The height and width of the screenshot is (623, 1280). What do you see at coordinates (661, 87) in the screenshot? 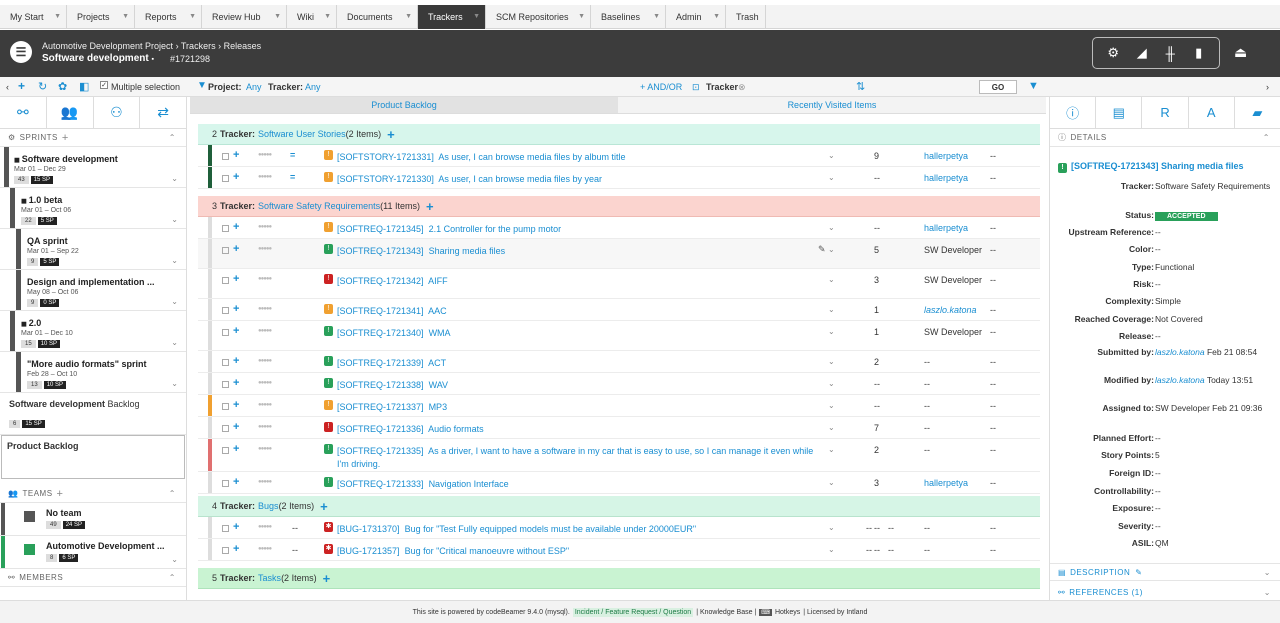
I see `and-or-button: + AND/OR` at bounding box center [661, 87].